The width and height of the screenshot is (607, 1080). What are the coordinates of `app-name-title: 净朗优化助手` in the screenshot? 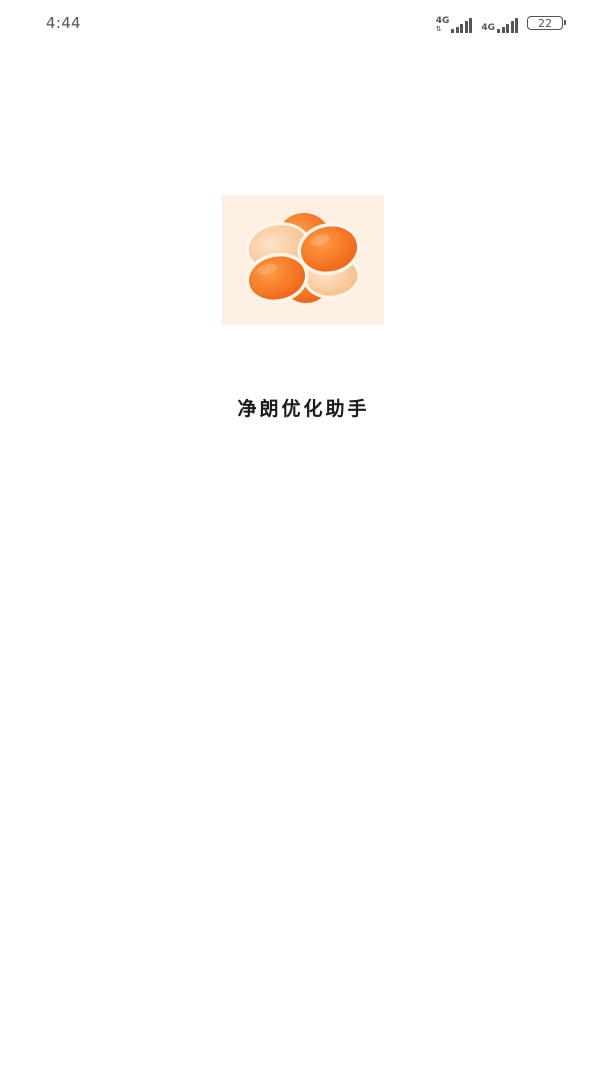 It's located at (303, 409).